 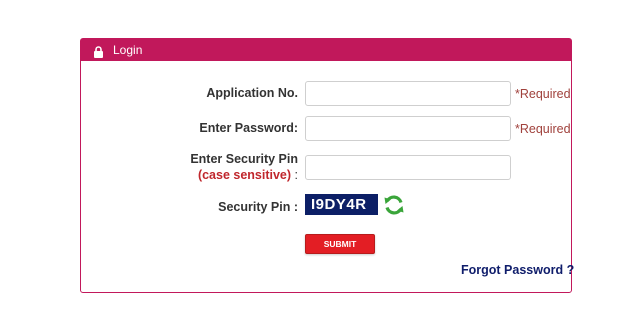 I want to click on login-title: Login, so click(x=128, y=50).